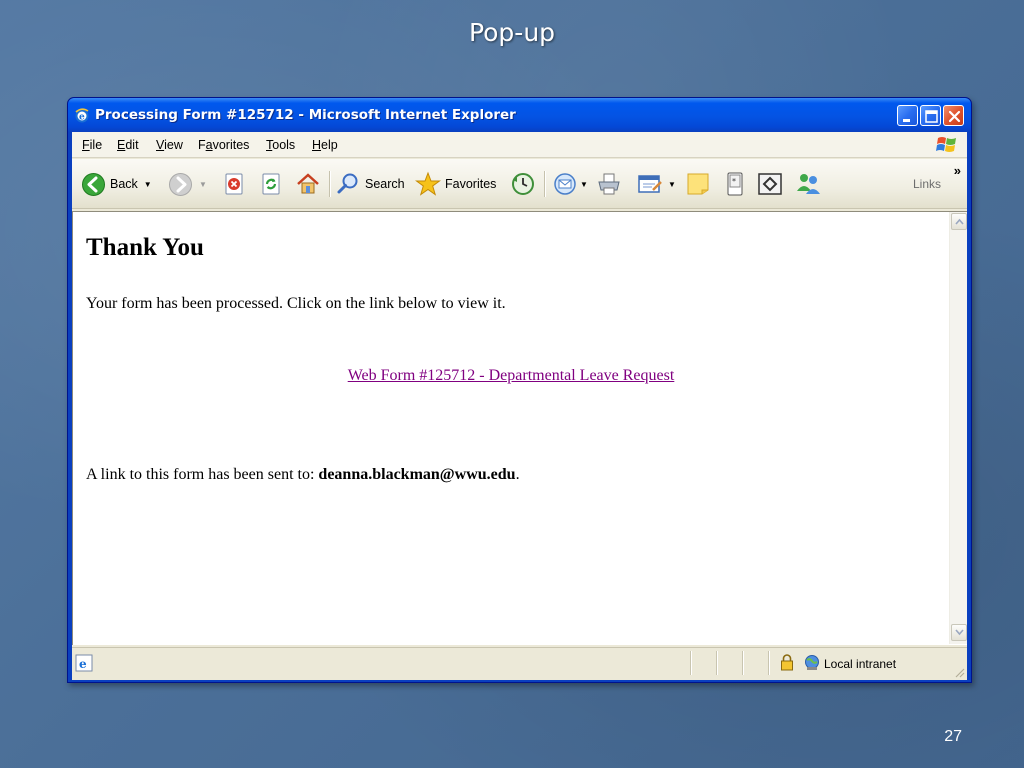 Image resolution: width=1024 pixels, height=768 pixels. Describe the element at coordinates (93, 184) in the screenshot. I see `back-arrow-icon` at that location.